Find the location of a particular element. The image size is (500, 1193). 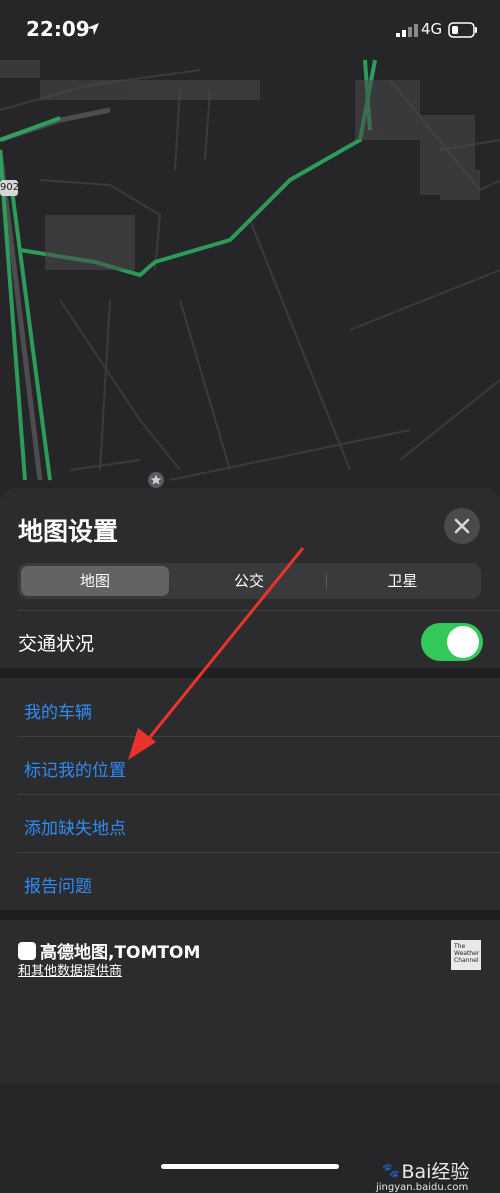

traffic-toggle is located at coordinates (452, 642).